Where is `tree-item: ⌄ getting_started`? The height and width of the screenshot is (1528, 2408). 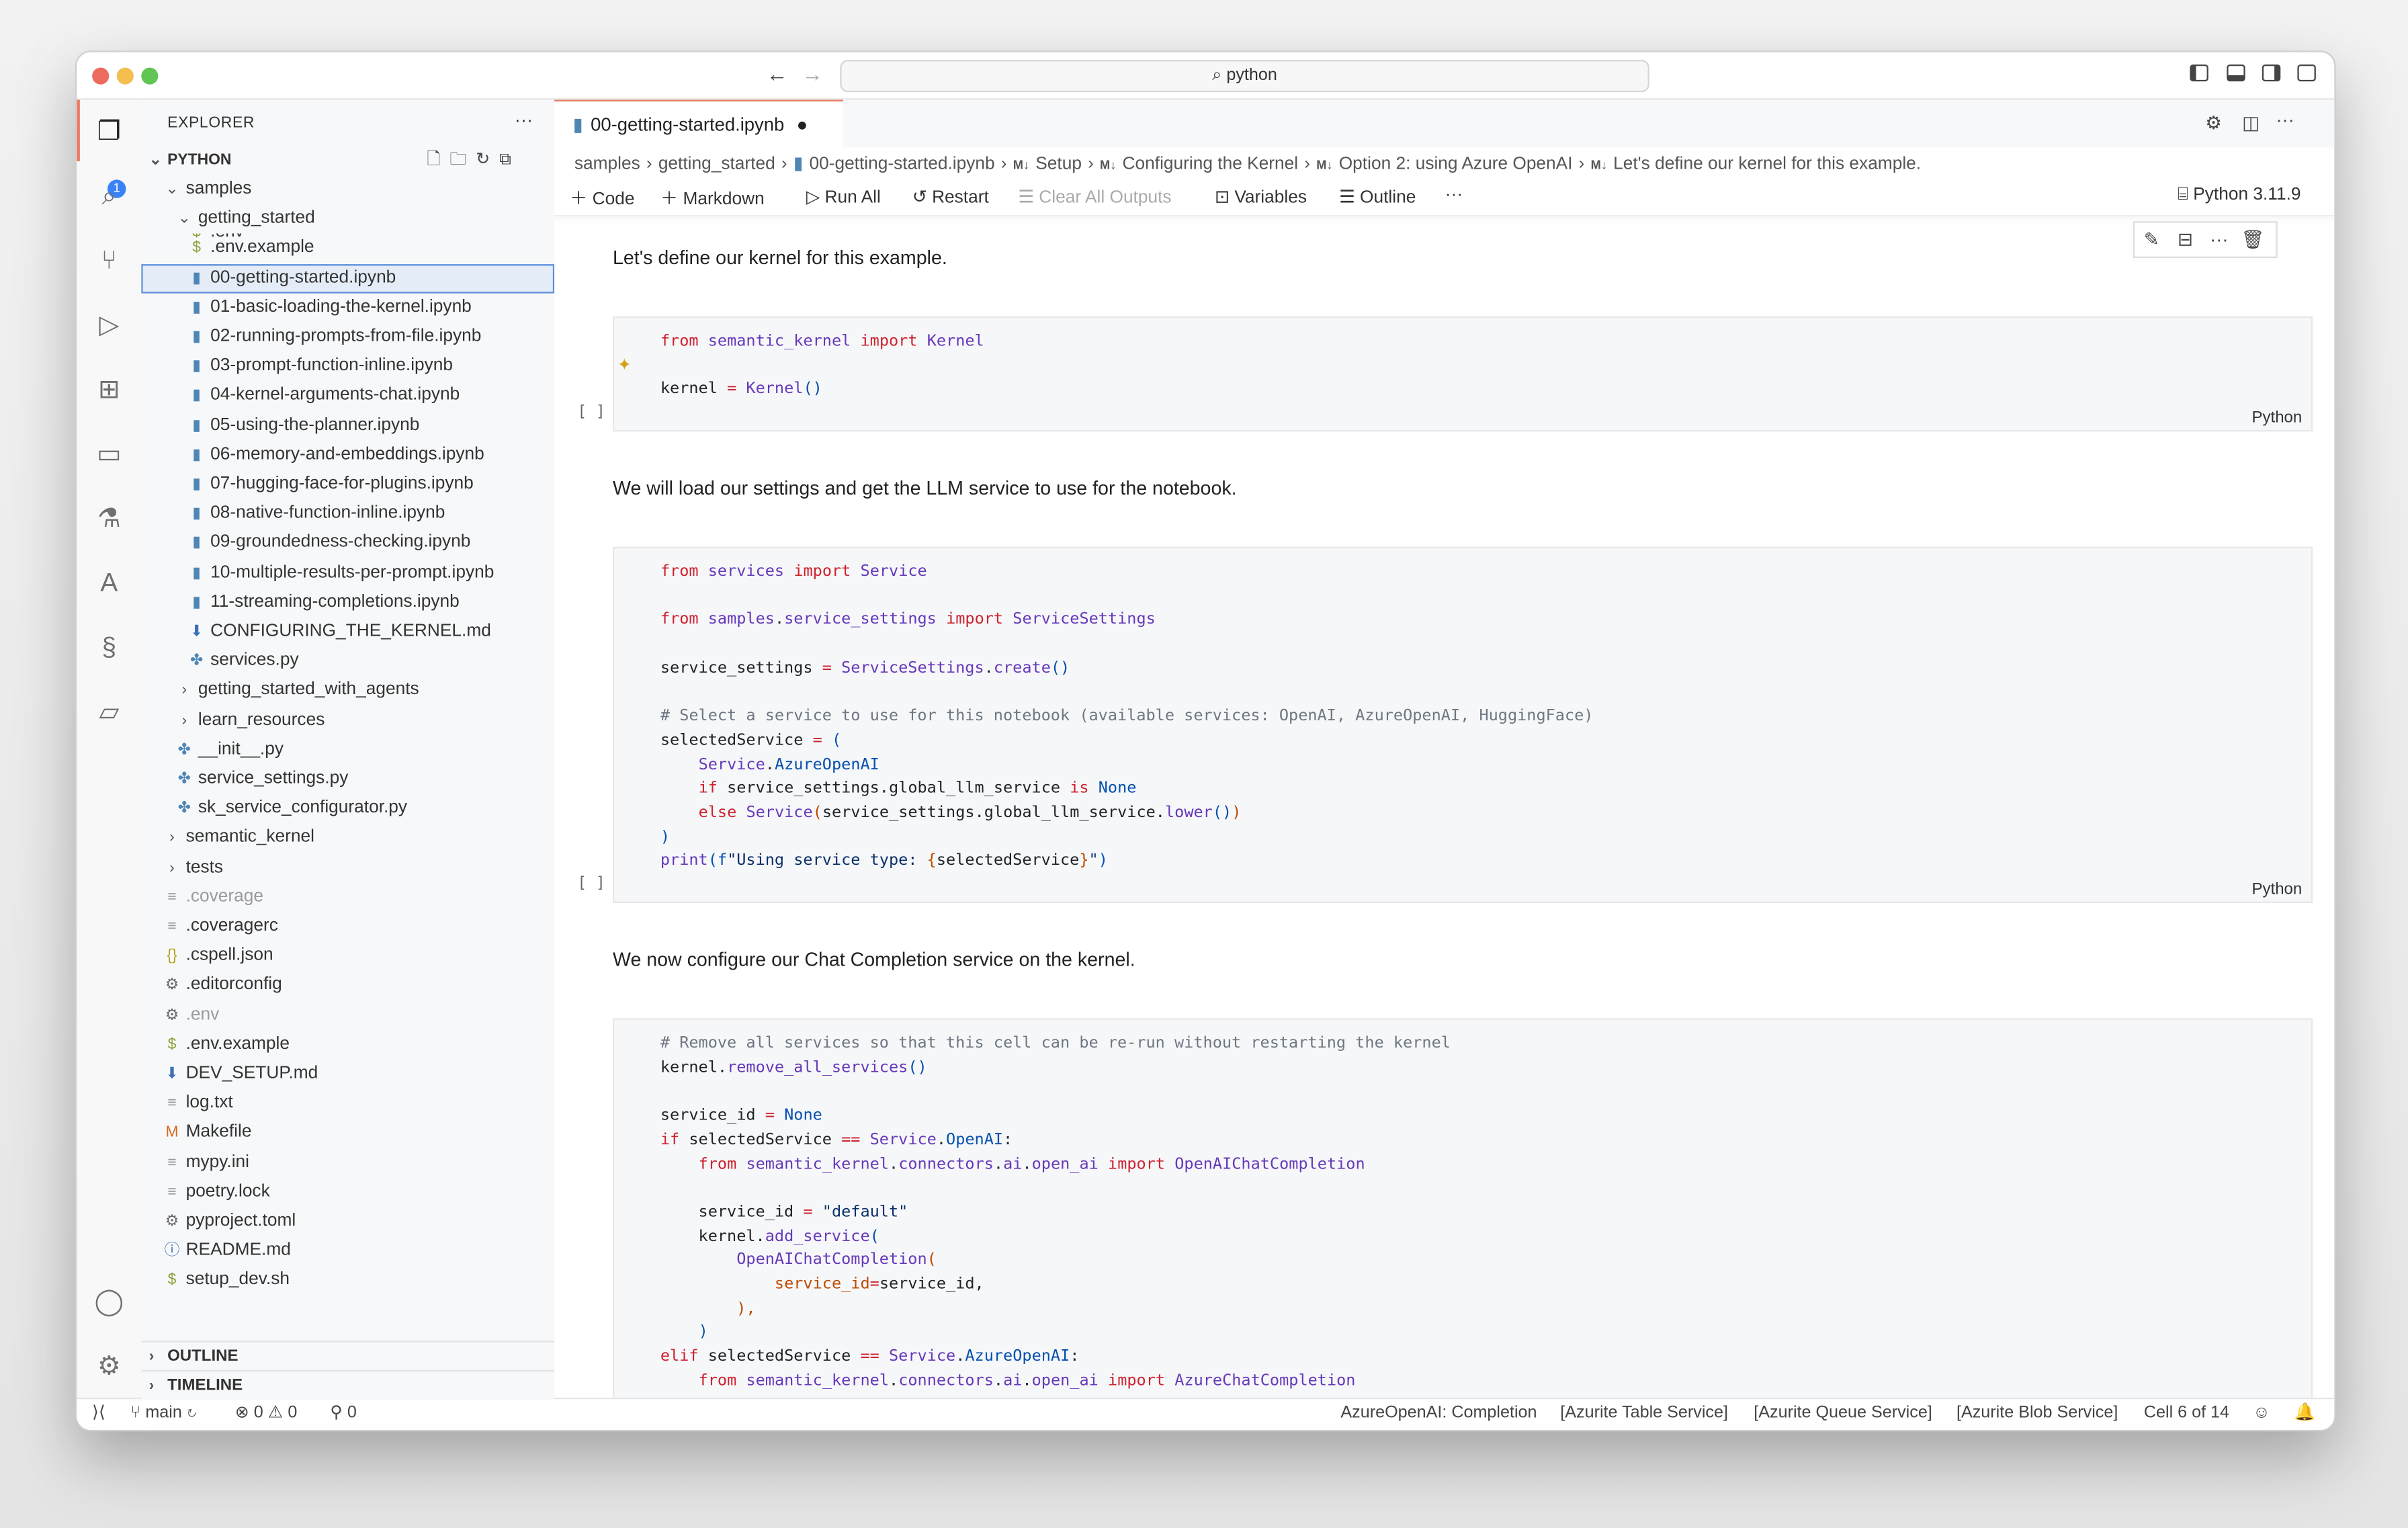
tree-item: ⌄ getting_started is located at coordinates (348, 219).